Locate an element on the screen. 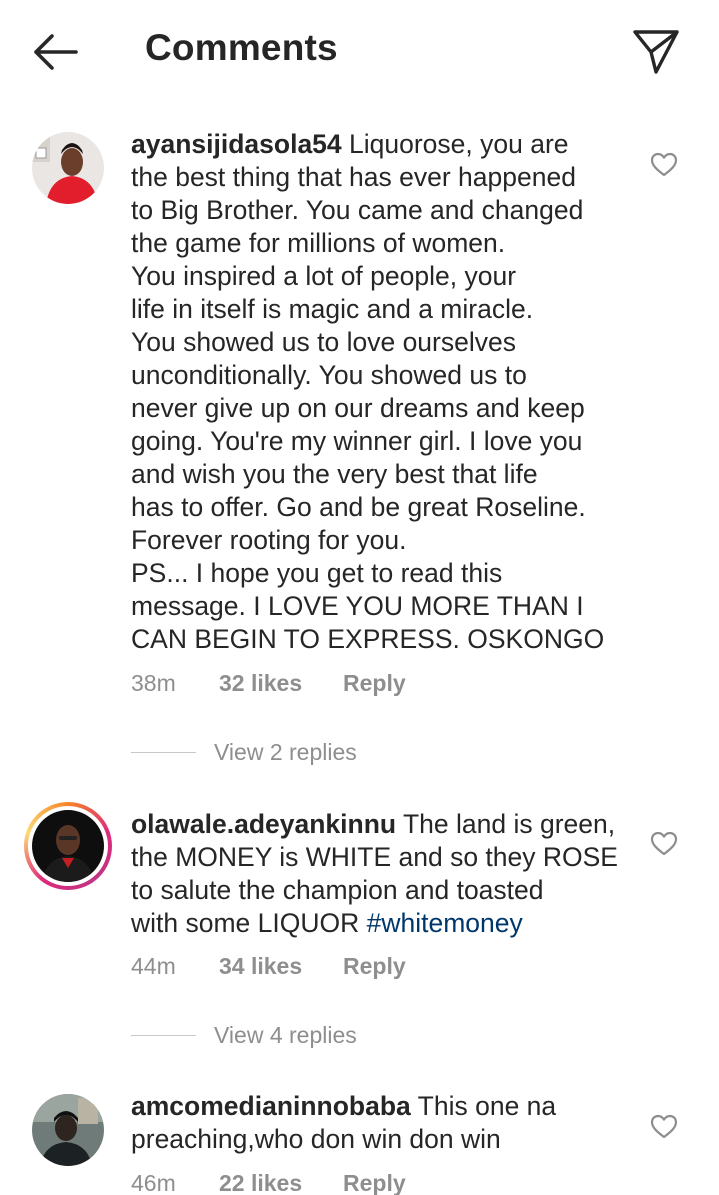 This screenshot has width=719, height=1195. view-replies-button: View 4 replies is located at coordinates (244, 1035).